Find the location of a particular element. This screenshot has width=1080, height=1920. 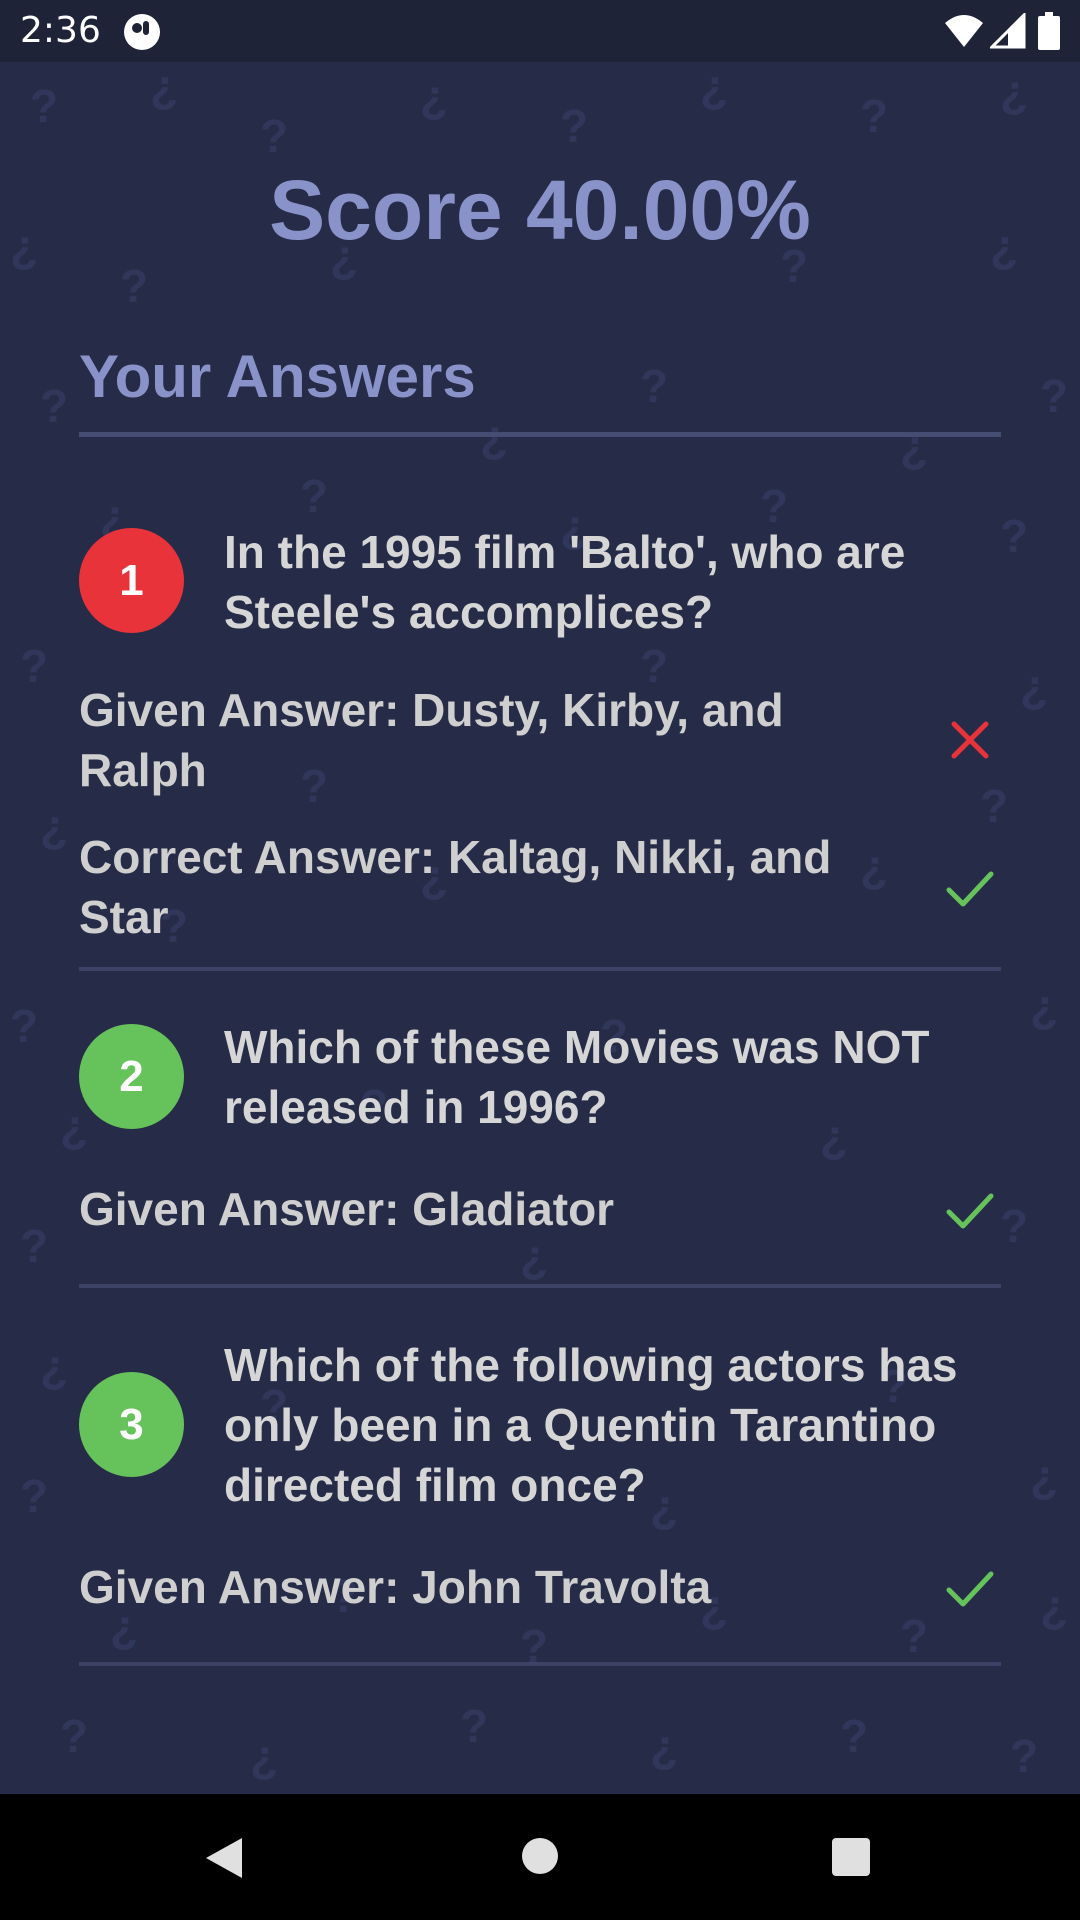

question-number-badge: 2 is located at coordinates (131, 1076).